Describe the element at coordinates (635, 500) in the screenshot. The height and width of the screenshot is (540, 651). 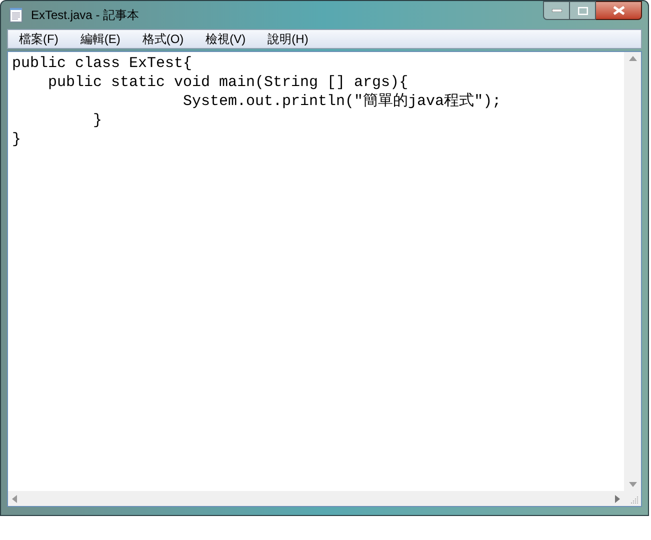
I see `resize-grip-icon` at that location.